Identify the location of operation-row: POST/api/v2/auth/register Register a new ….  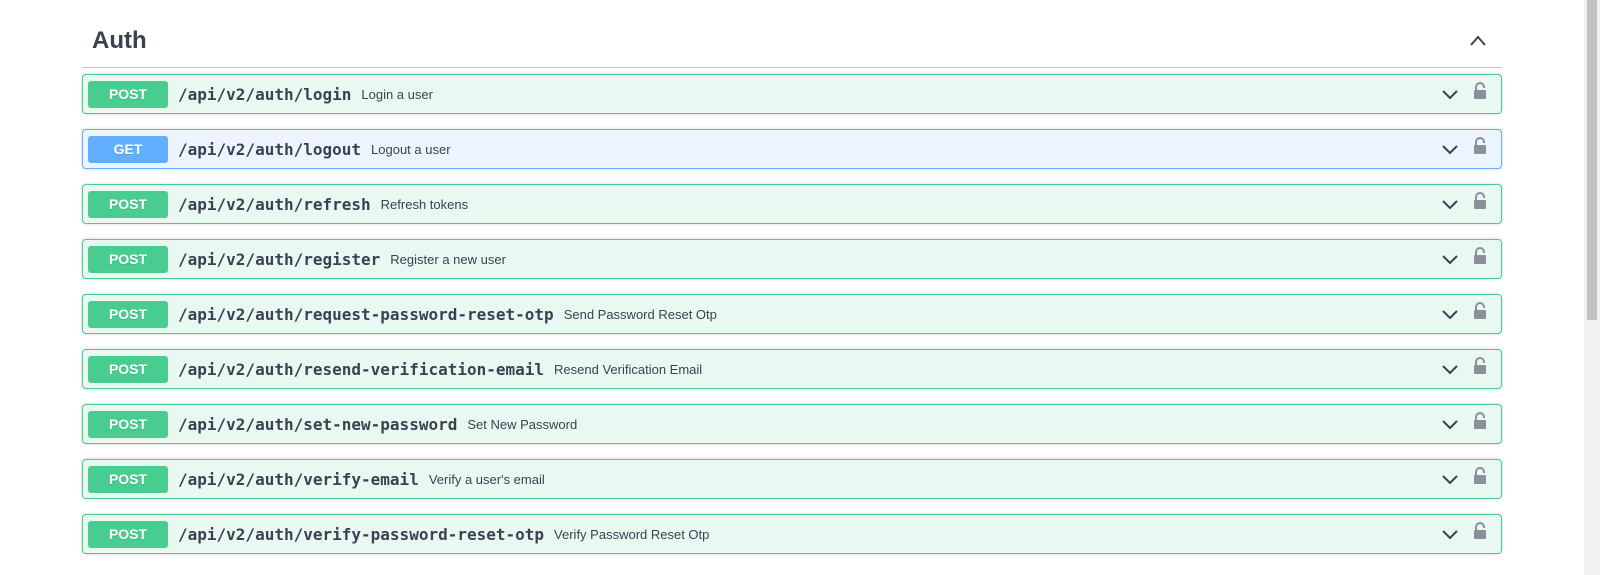
(792, 259).